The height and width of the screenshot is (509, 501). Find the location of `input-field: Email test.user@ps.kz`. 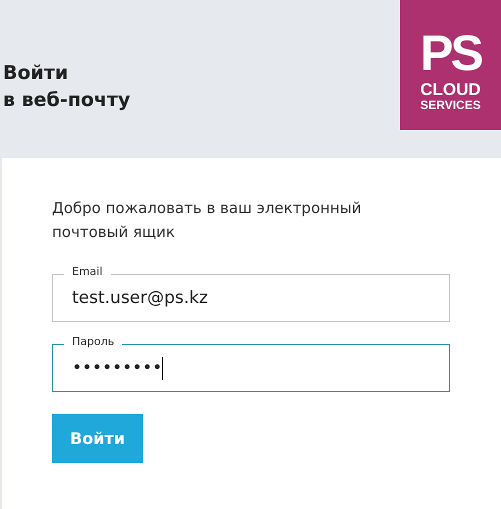

input-field: Email test.user@ps.kz is located at coordinates (251, 293).